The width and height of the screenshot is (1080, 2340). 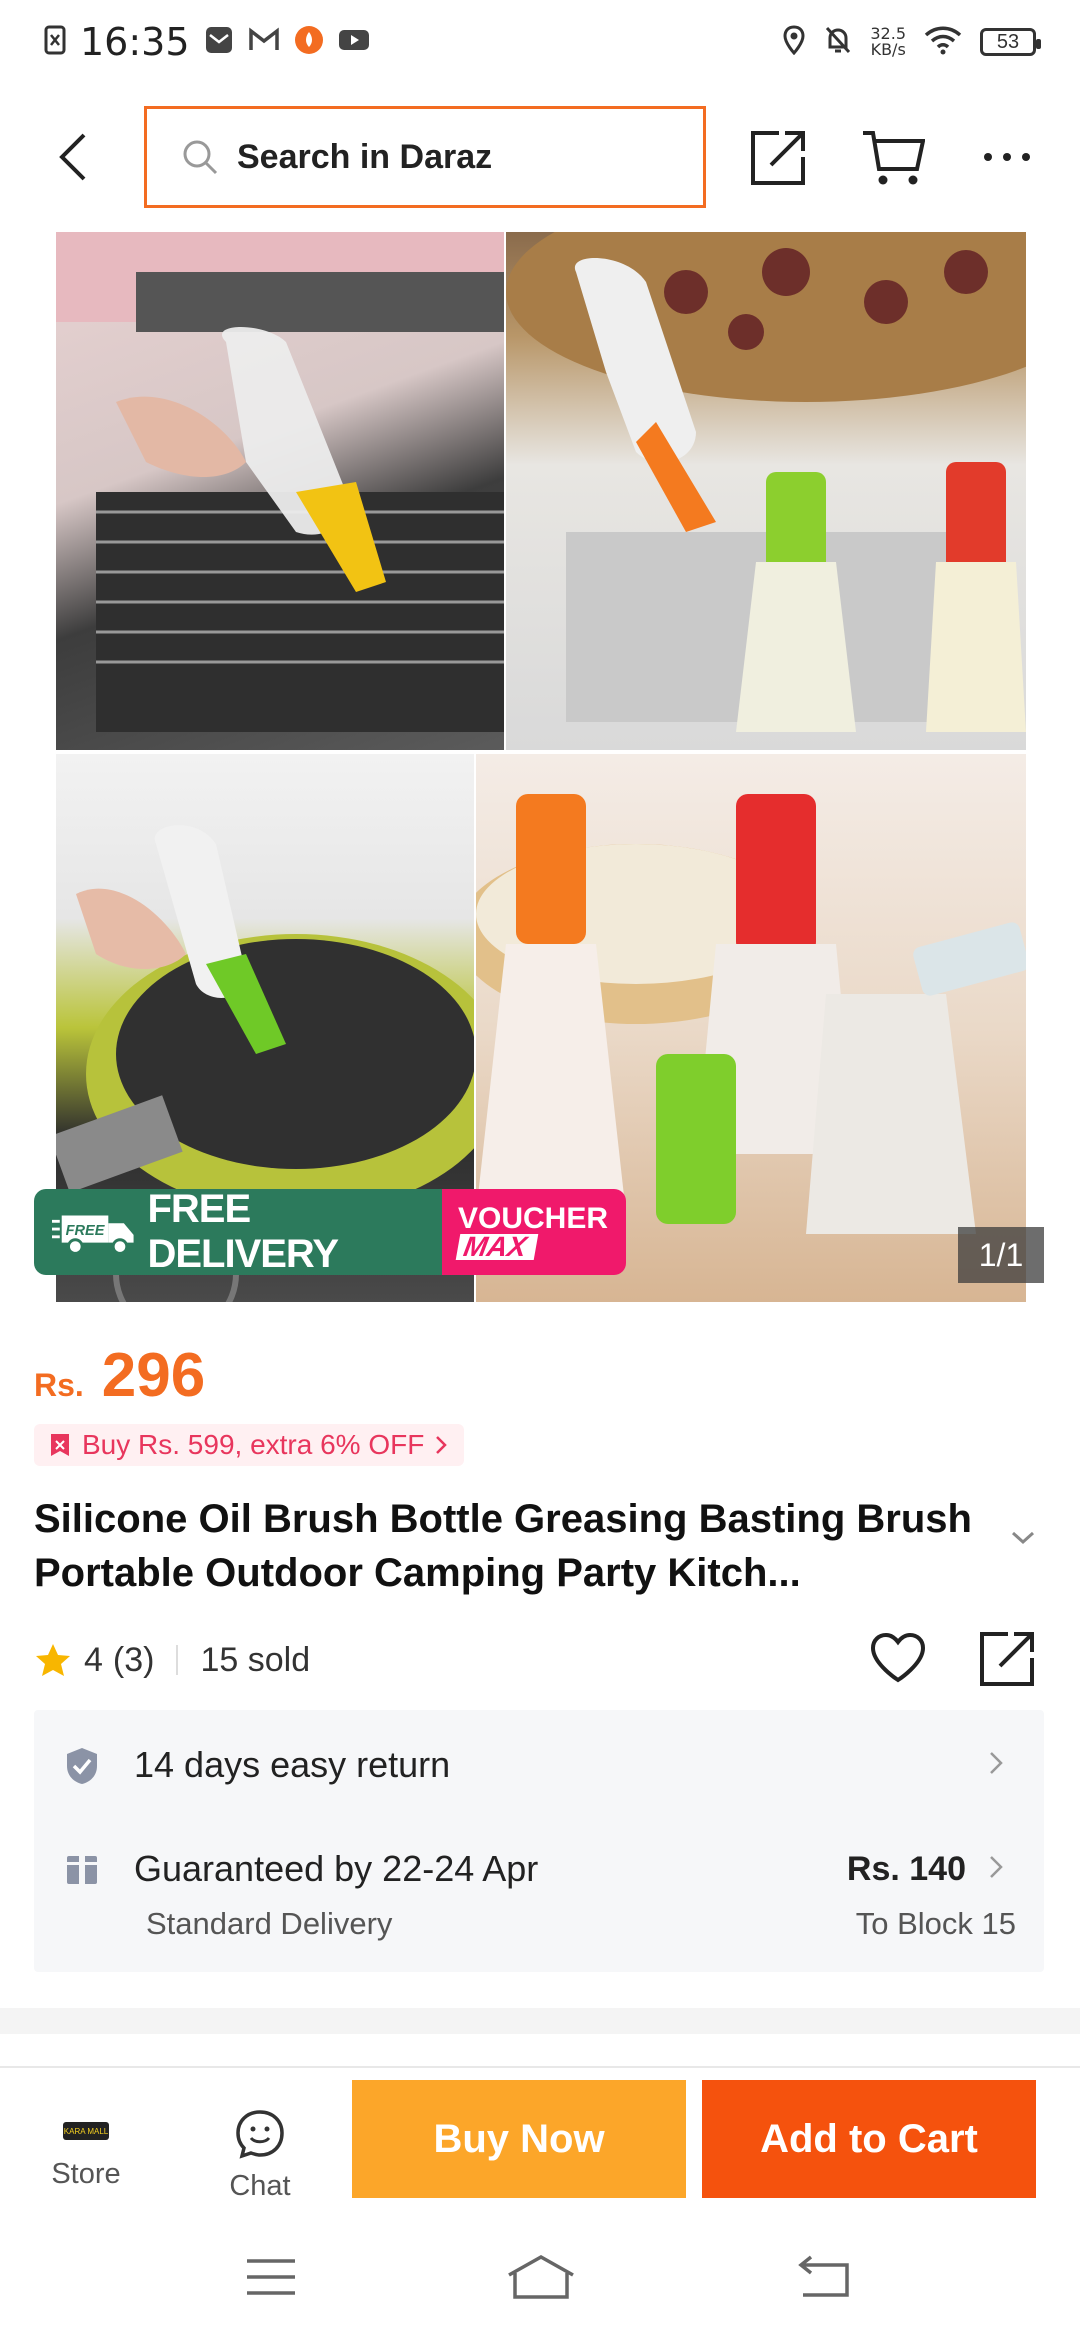 I want to click on home-icon, so click(x=541, y=2276).